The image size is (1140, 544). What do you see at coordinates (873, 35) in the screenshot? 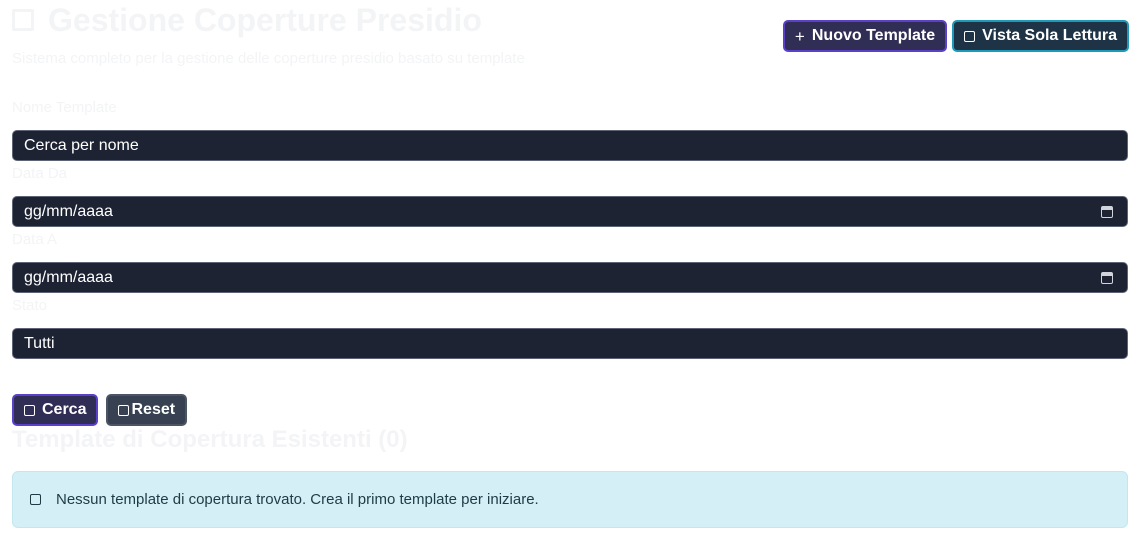
I see `new-template-label: Nuovo Template` at bounding box center [873, 35].